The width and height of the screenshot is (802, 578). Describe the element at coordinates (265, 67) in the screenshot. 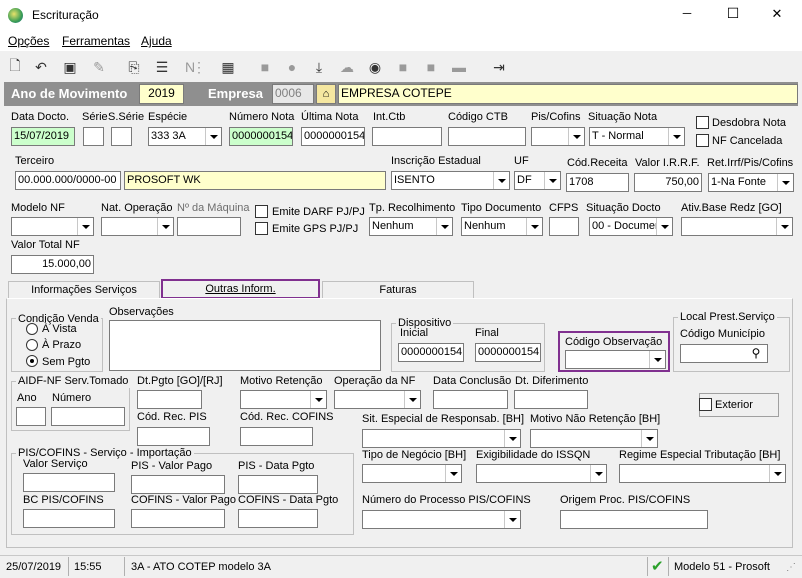

I see `folder-icon: ■` at that location.